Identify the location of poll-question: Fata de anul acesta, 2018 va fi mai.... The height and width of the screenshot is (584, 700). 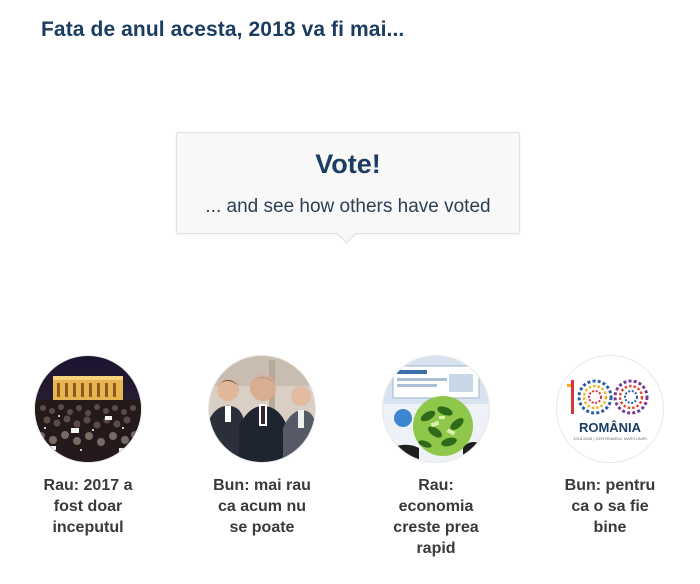
(223, 29).